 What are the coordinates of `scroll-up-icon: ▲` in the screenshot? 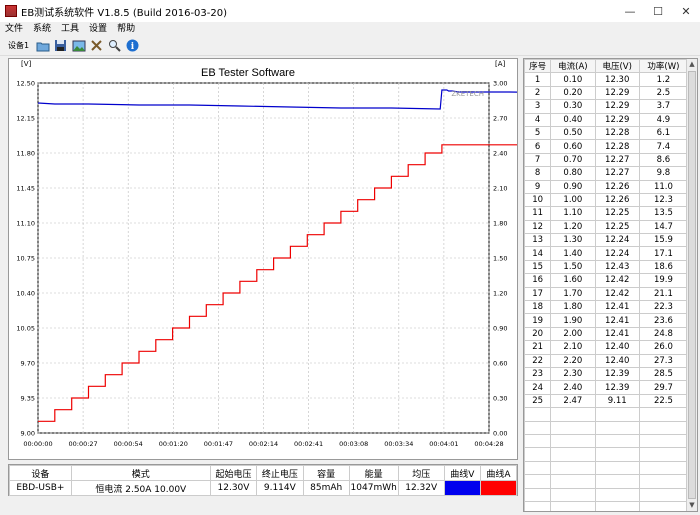 It's located at (692, 64).